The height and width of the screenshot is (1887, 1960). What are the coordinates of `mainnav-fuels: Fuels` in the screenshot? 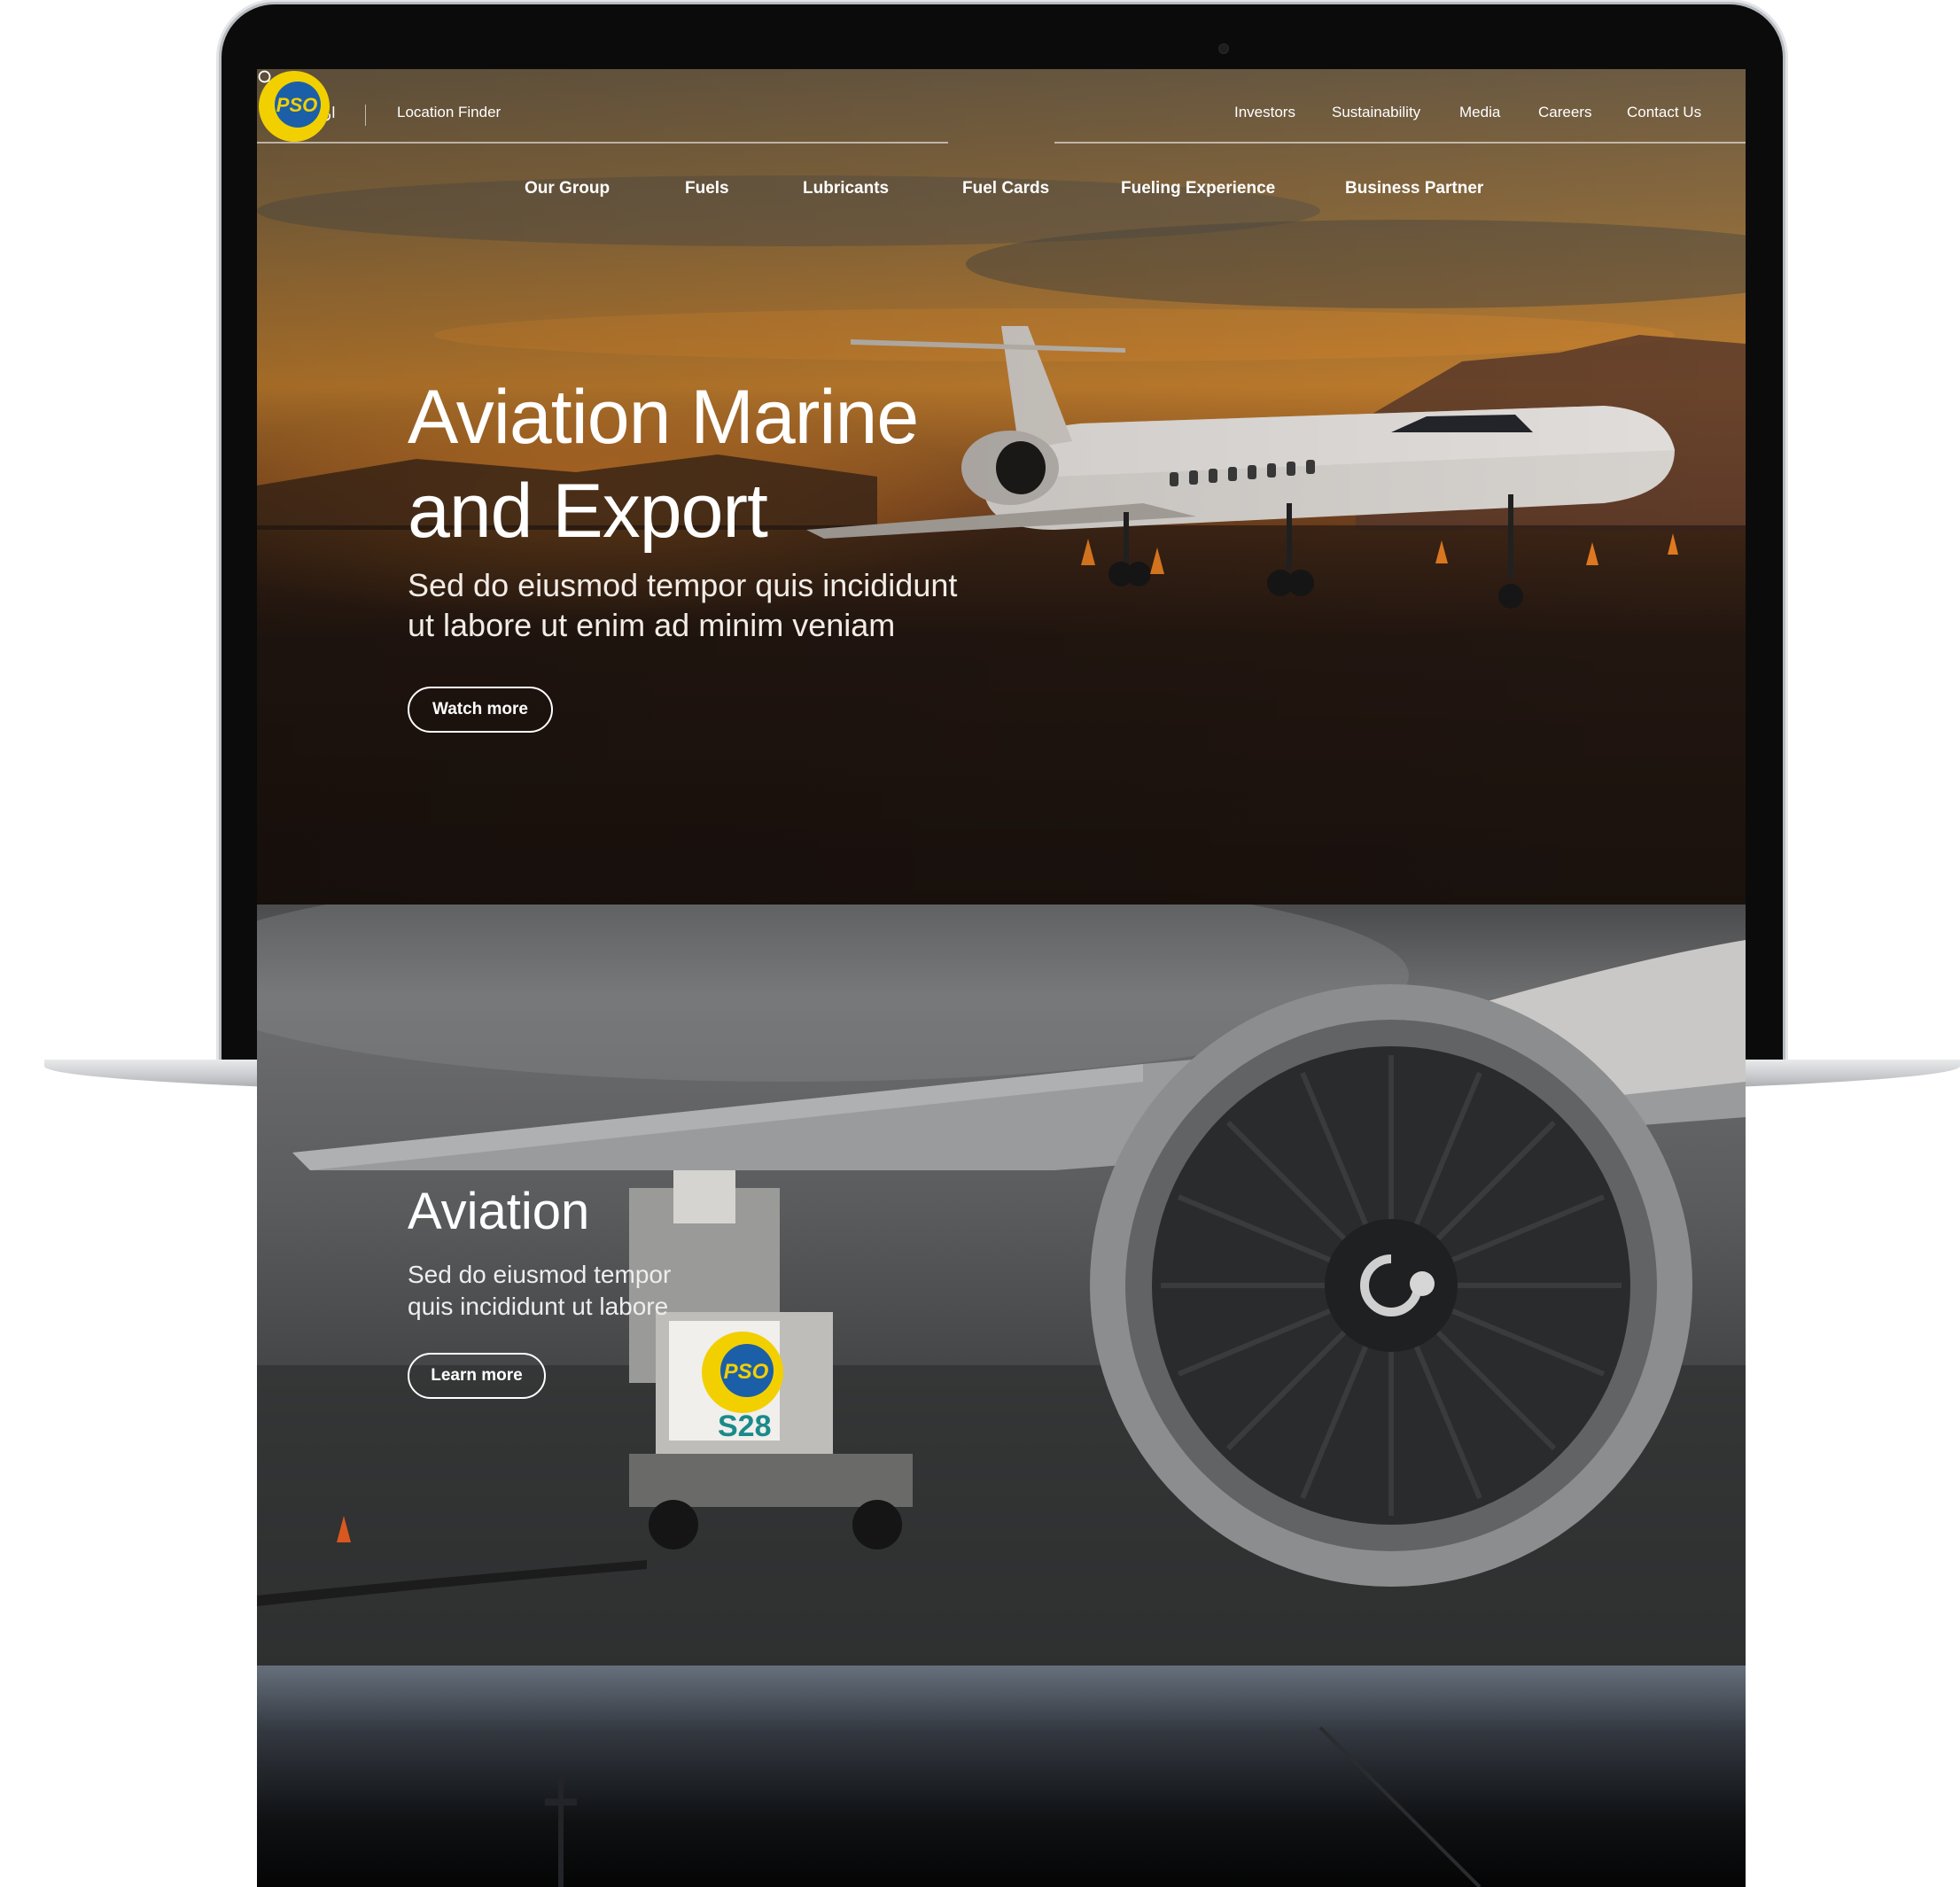 It's located at (707, 188).